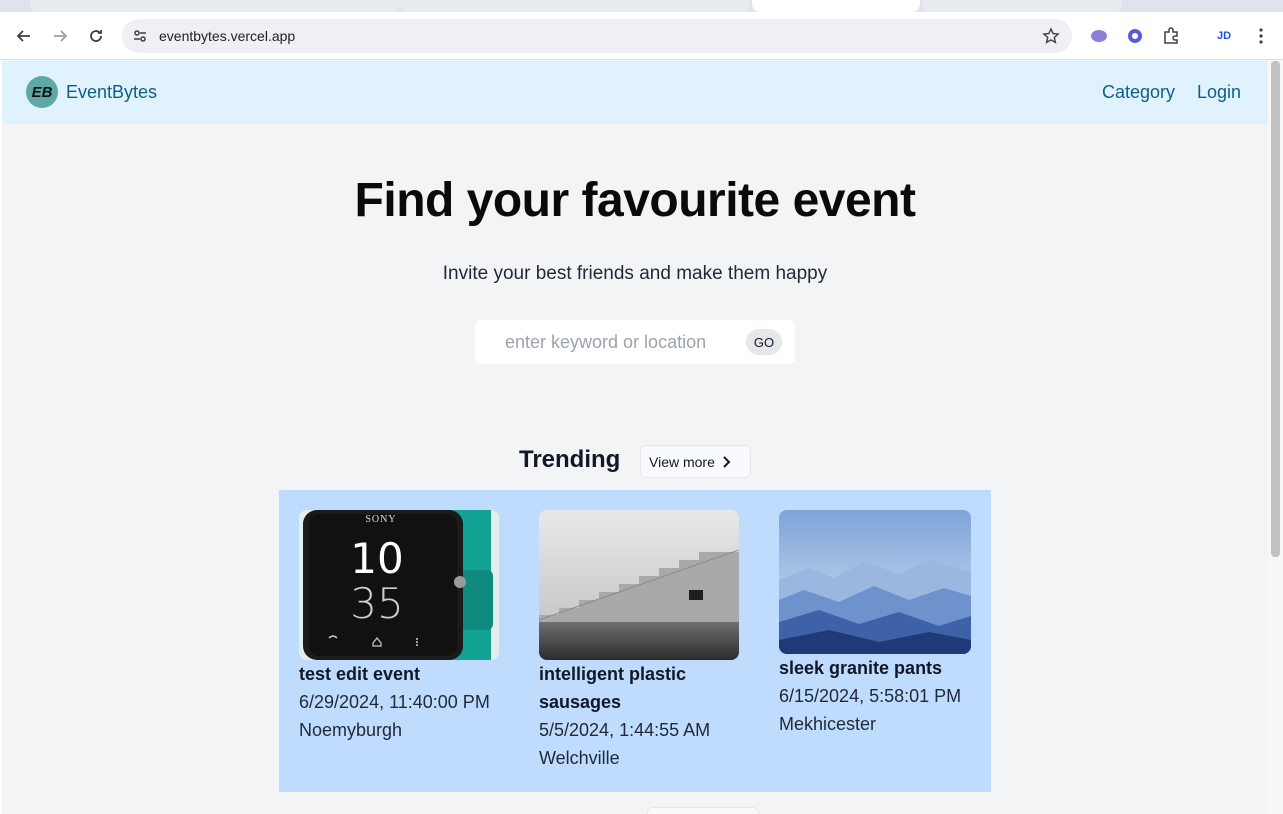  What do you see at coordinates (376, 558) in the screenshot?
I see `watch-hour-text: 10` at bounding box center [376, 558].